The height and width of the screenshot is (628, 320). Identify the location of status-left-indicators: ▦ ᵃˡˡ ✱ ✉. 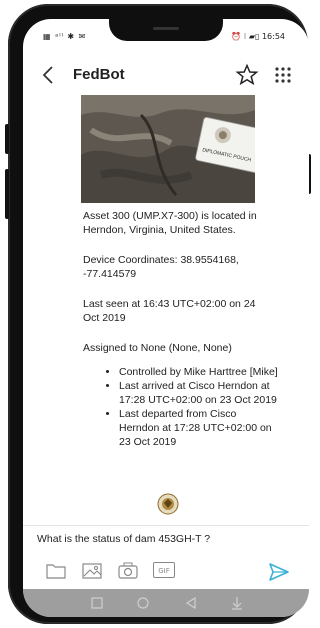
(65, 36).